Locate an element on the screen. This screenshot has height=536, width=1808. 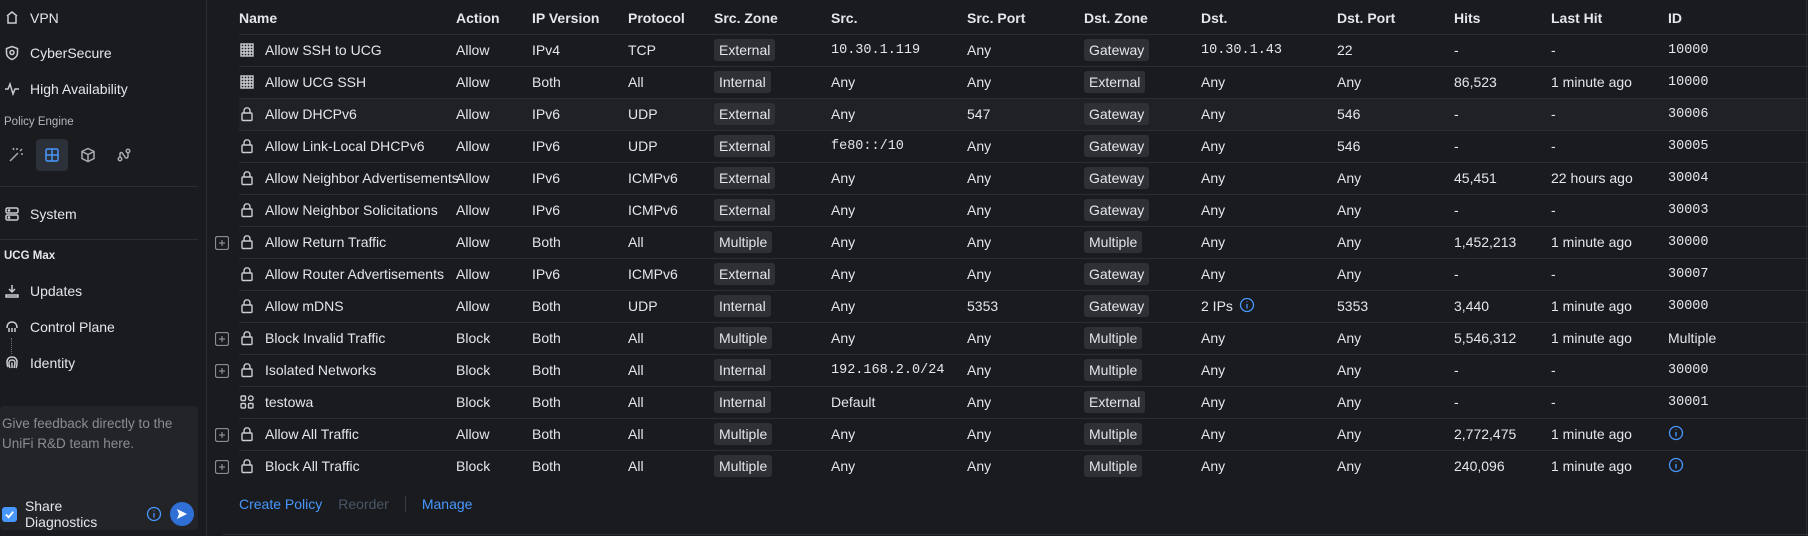
policy-name: Allow UCG SSH is located at coordinates (315, 82).